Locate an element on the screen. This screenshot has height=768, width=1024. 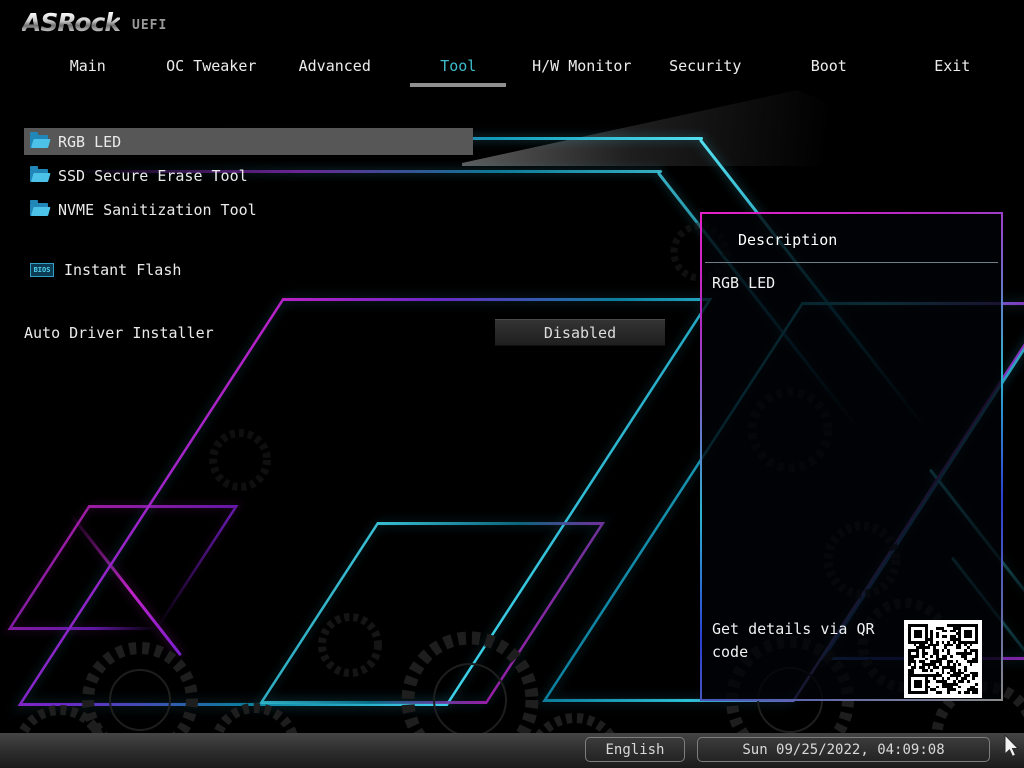
bios-chip-icon: BIOS is located at coordinates (42, 269).